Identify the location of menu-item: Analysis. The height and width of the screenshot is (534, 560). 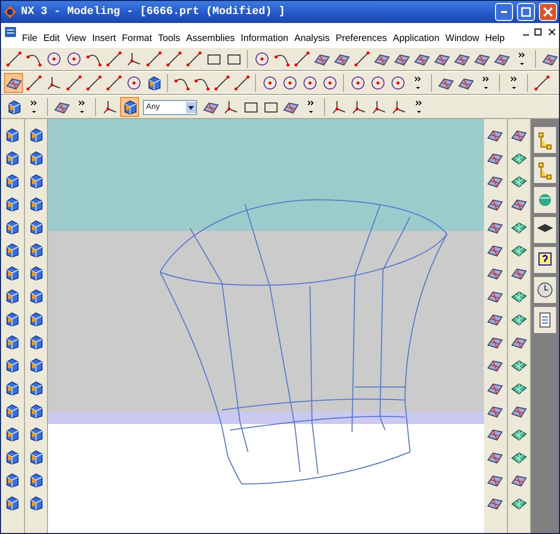
(312, 38).